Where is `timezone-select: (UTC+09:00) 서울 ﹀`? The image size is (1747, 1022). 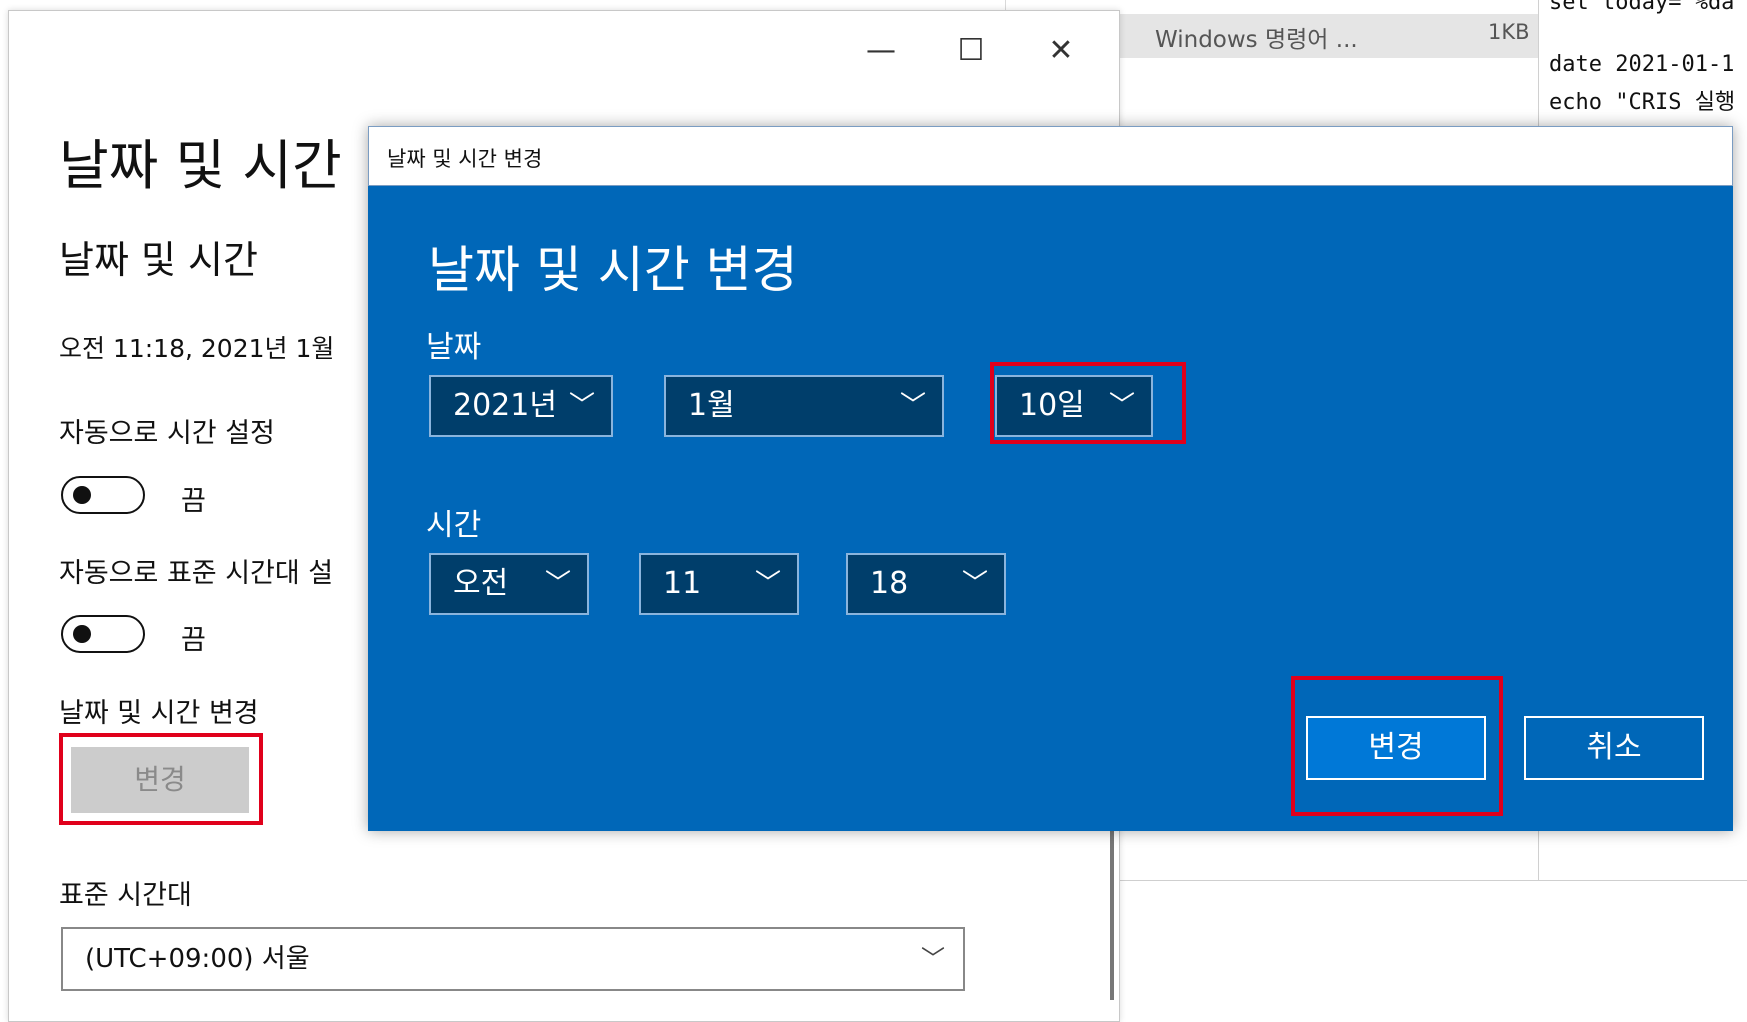 timezone-select: (UTC+09:00) 서울 ﹀ is located at coordinates (513, 959).